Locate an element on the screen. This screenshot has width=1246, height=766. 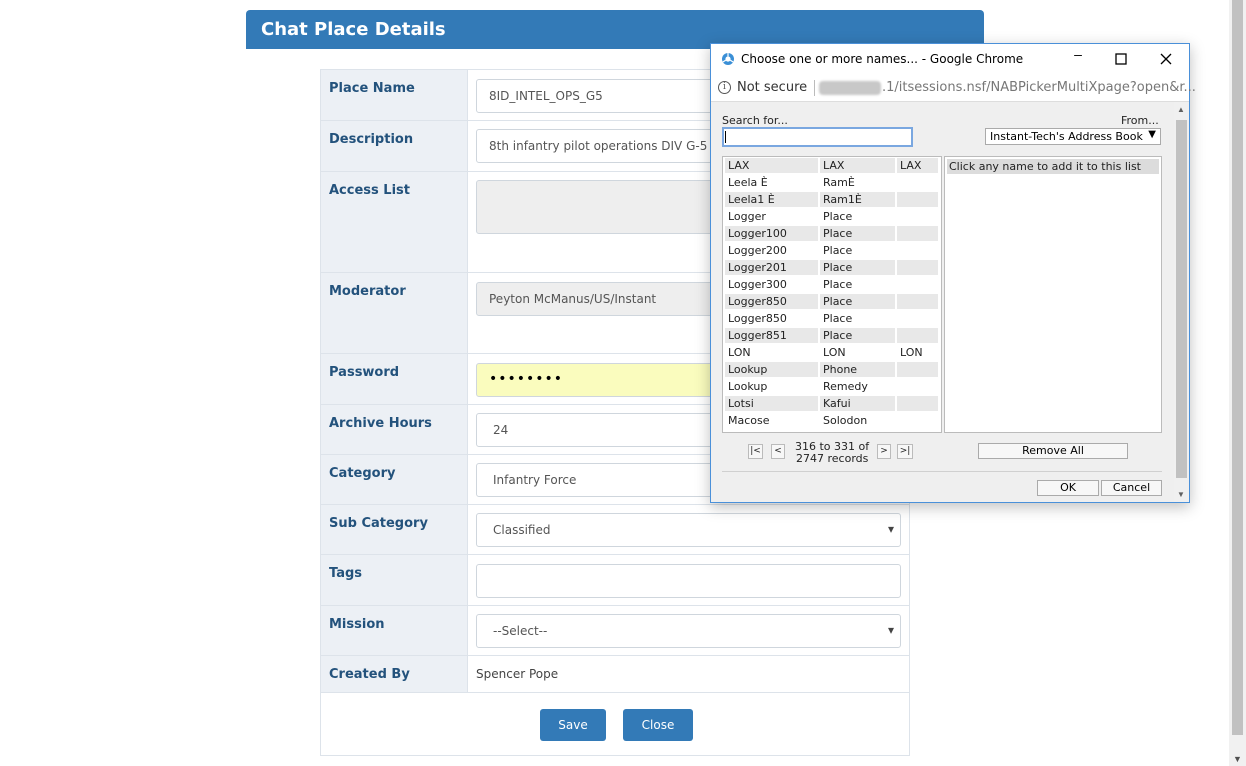
category-label: Category is located at coordinates (394, 479).